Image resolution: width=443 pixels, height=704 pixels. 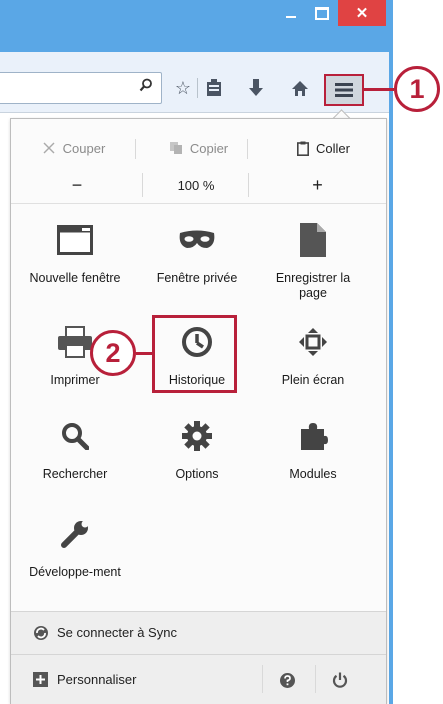 I want to click on minimize-button, so click(x=291, y=13).